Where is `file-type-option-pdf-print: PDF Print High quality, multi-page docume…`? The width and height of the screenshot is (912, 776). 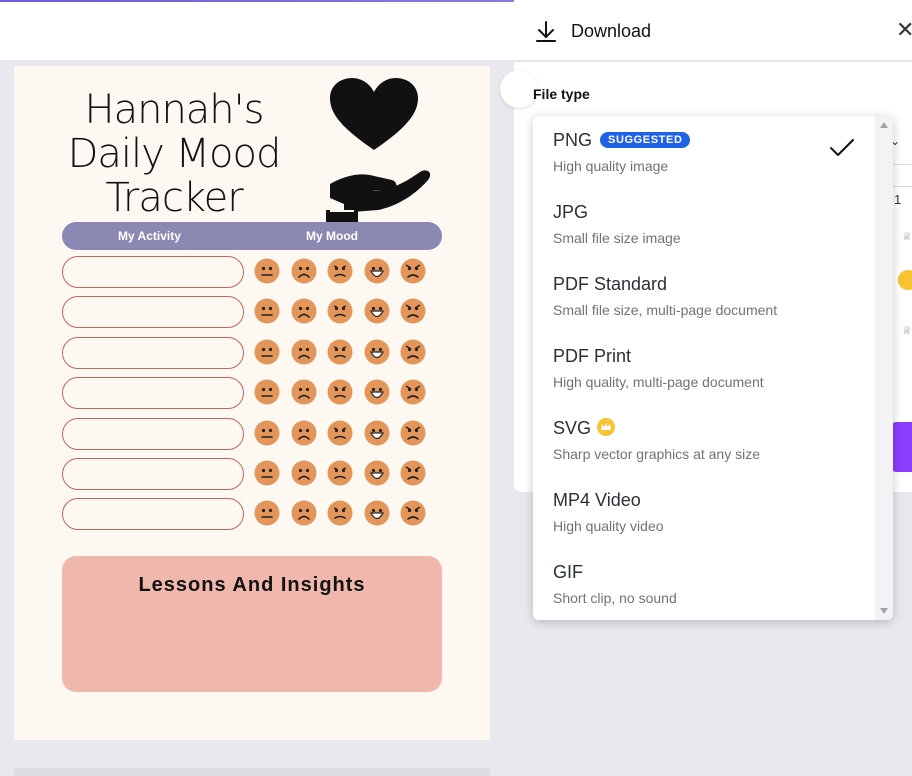 file-type-option-pdf-print: PDF Print High quality, multi-page docume… is located at coordinates (703, 368).